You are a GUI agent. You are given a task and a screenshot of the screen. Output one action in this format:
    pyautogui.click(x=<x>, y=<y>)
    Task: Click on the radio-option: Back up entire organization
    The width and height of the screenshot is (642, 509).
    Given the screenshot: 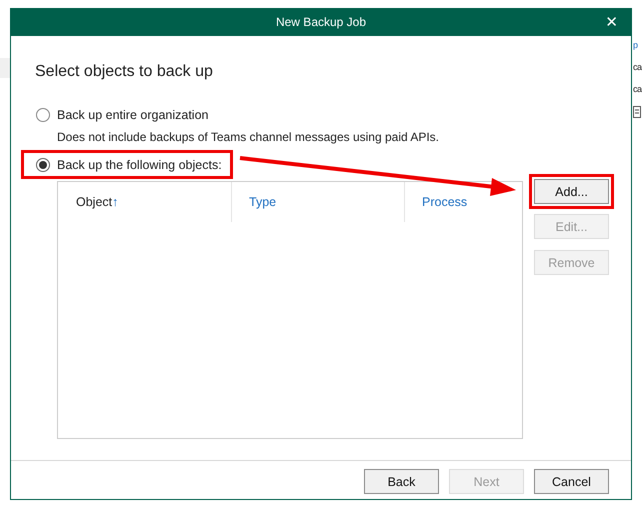 What is the action you would take?
    pyautogui.click(x=122, y=115)
    